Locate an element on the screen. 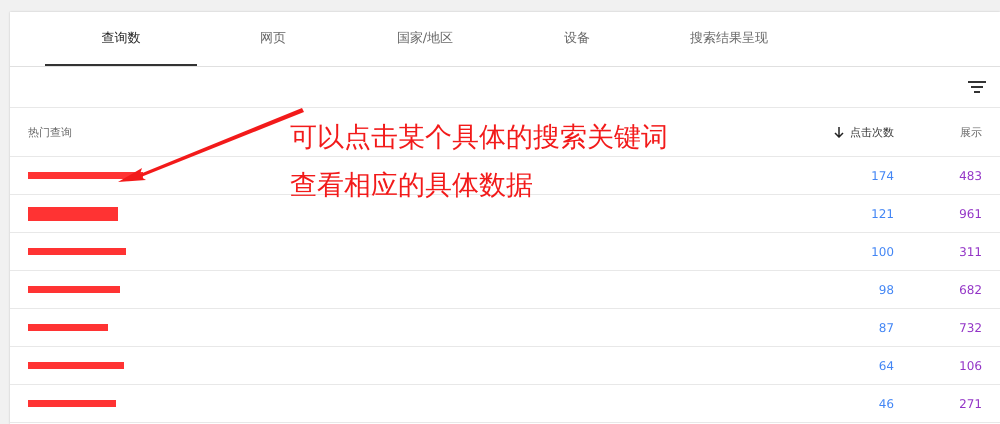 This screenshot has height=424, width=1000. column-header: 热门查询 is located at coordinates (50, 132).